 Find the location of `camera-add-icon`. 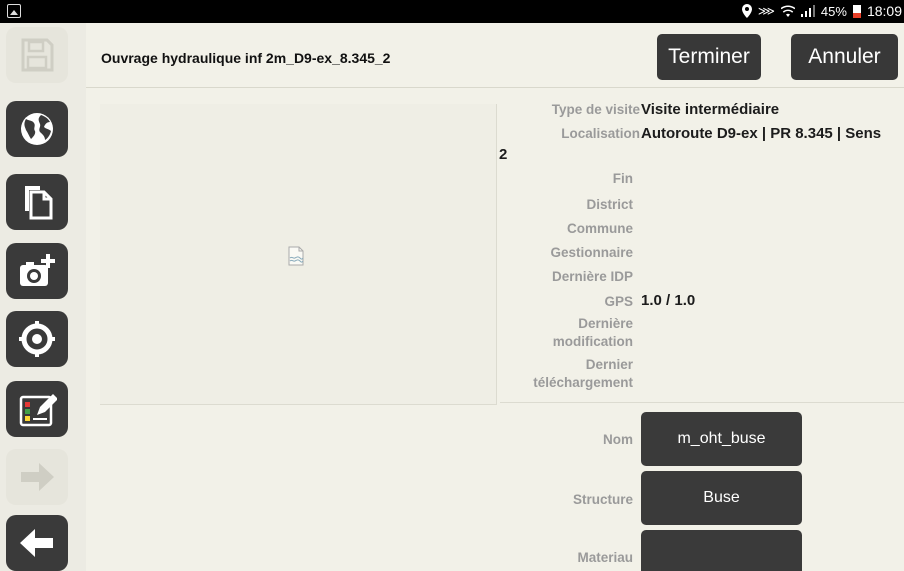

camera-add-icon is located at coordinates (37, 270).